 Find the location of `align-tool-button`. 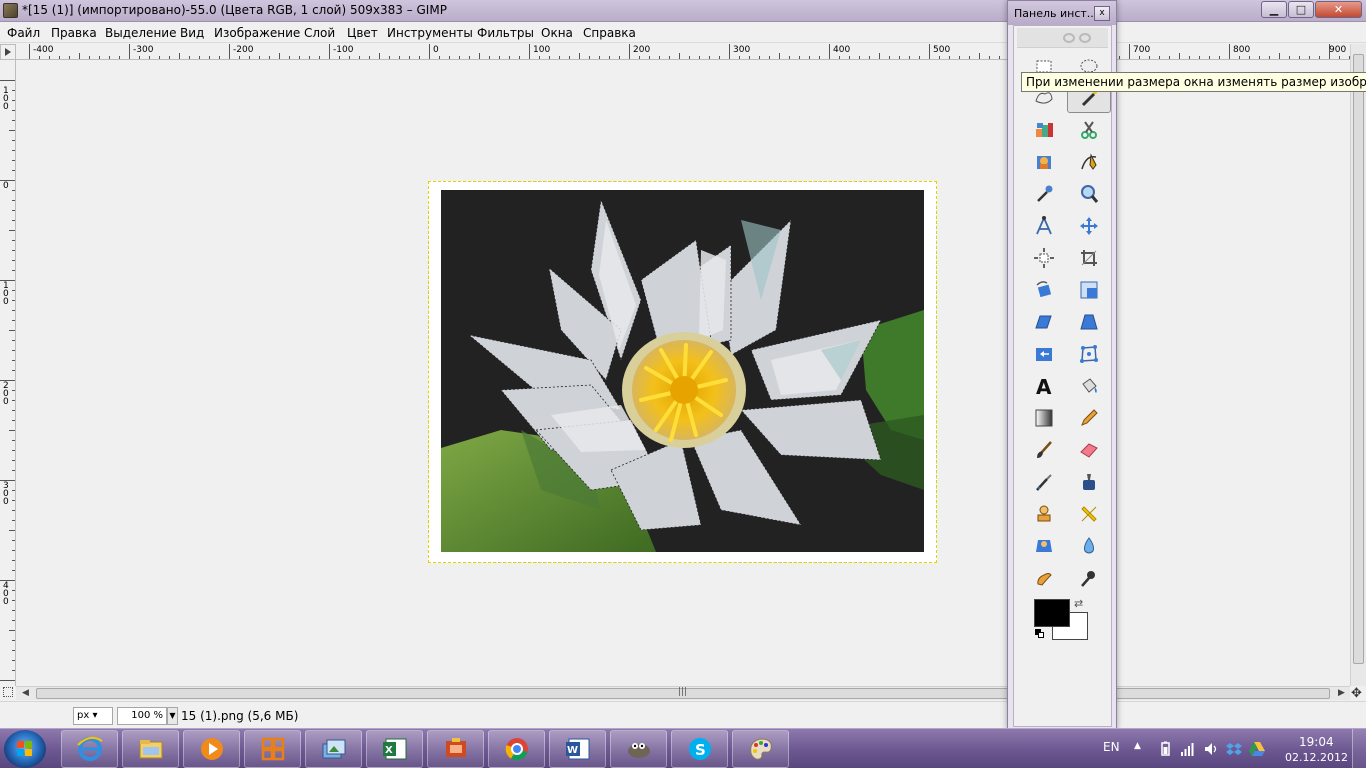

align-tool-button is located at coordinates (1044, 258).